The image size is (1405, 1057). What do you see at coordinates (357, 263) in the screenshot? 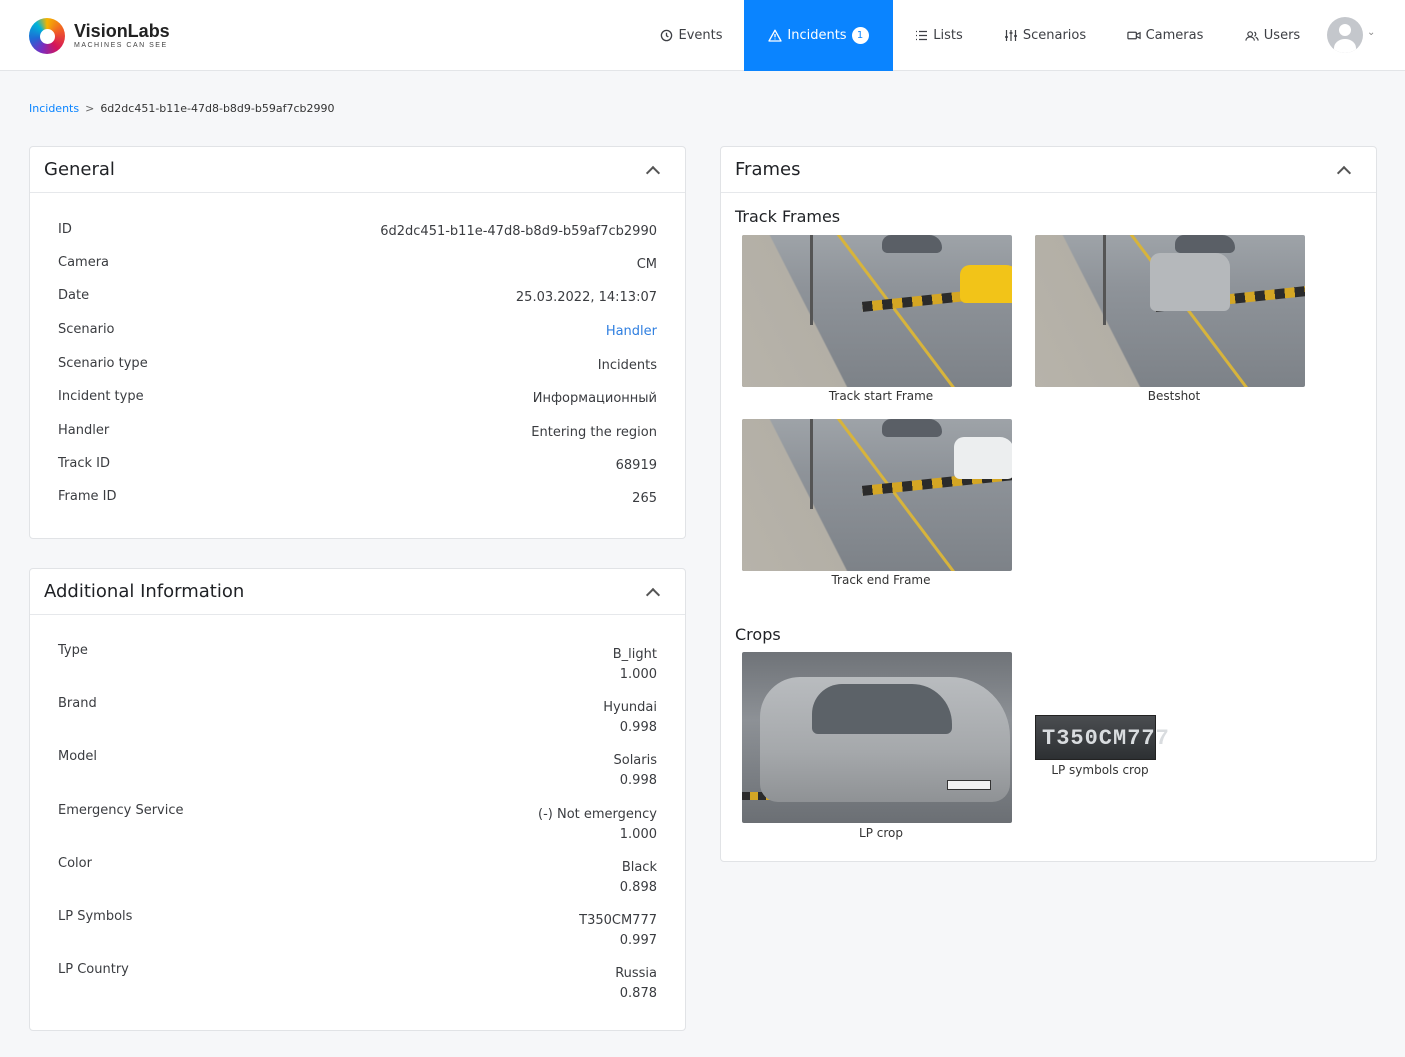
I see `field-row-camera: Camera CM` at bounding box center [357, 263].